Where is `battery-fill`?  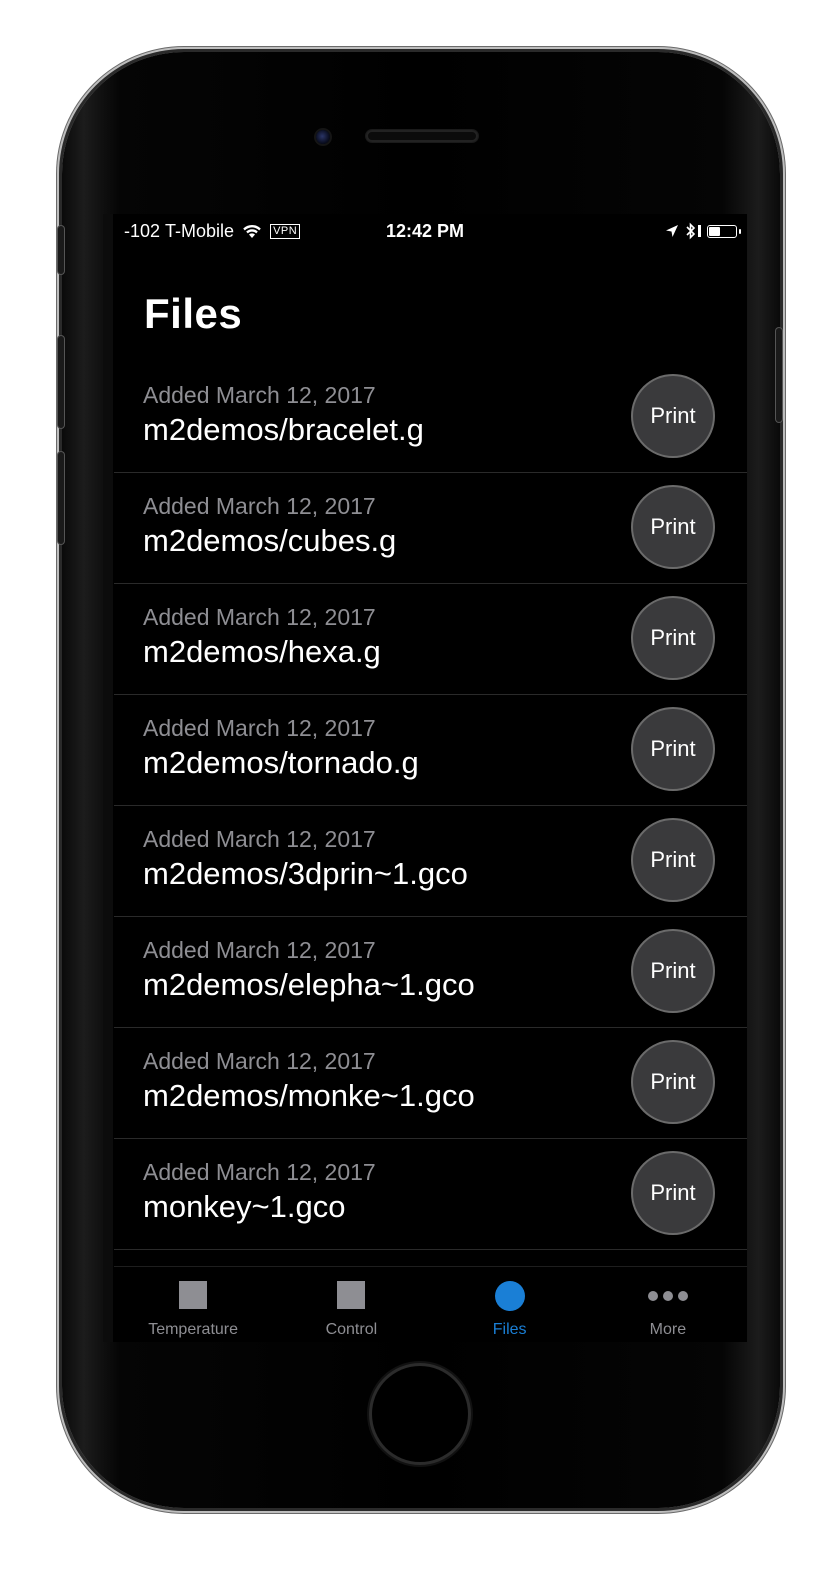 battery-fill is located at coordinates (714, 231).